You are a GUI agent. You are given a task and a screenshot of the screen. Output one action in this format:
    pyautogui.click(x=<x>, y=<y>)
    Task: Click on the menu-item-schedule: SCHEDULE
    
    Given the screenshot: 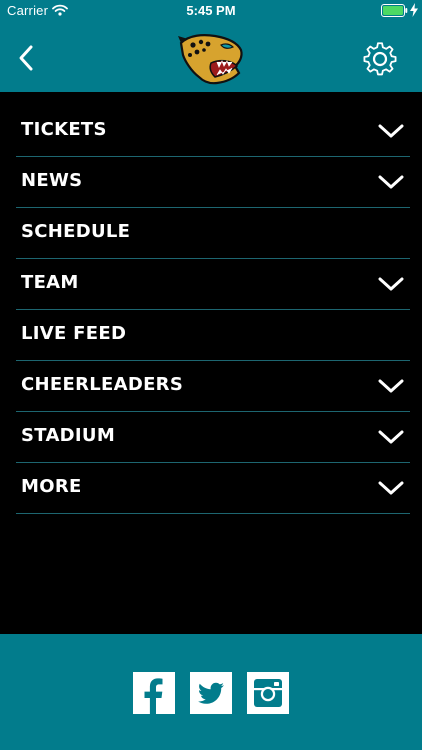 What is the action you would take?
    pyautogui.click(x=213, y=233)
    